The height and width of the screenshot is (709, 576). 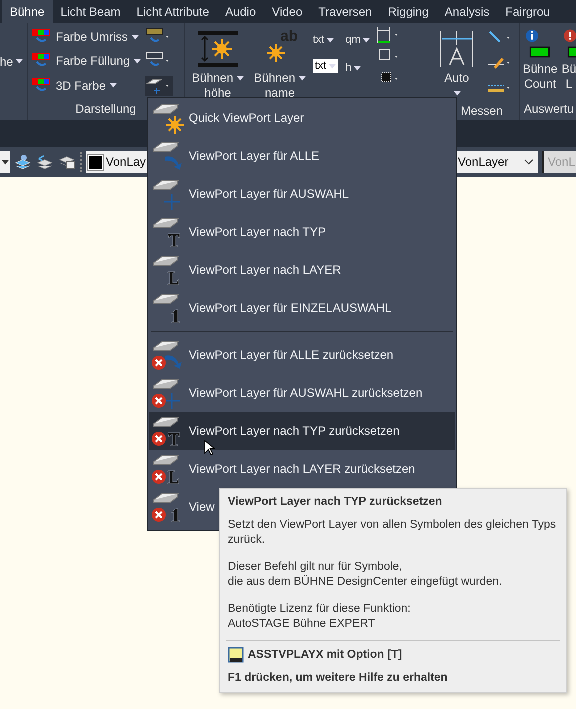 What do you see at coordinates (336, 502) in the screenshot?
I see `tooltip-title: ViewPort Layer nach TYP zurücksetzen` at bounding box center [336, 502].